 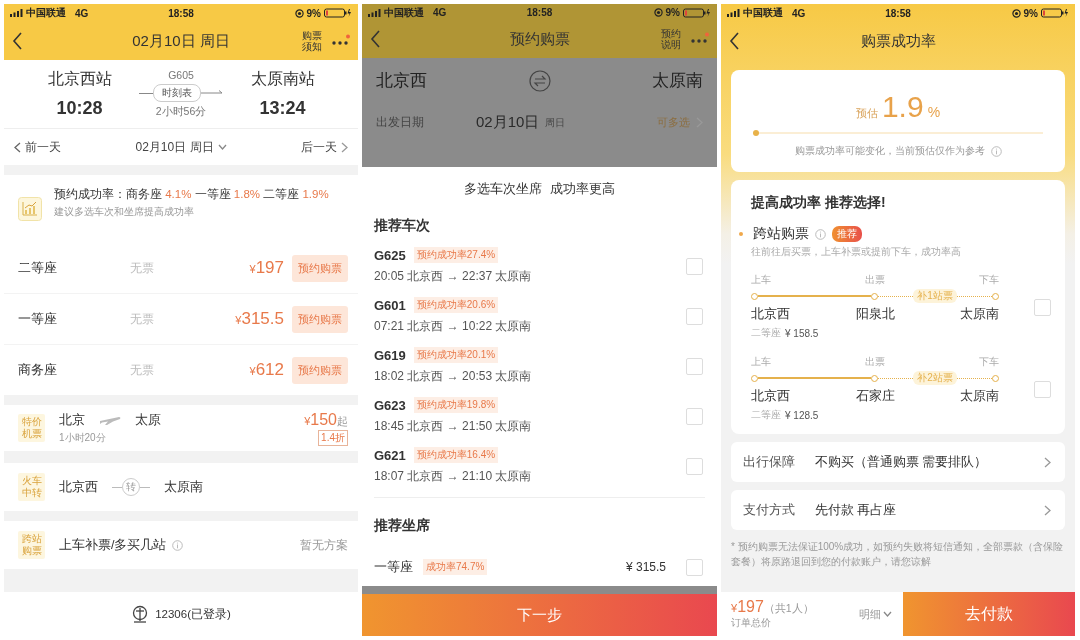 What do you see at coordinates (400, 123) in the screenshot?
I see `field-label: 出发日期` at bounding box center [400, 123].